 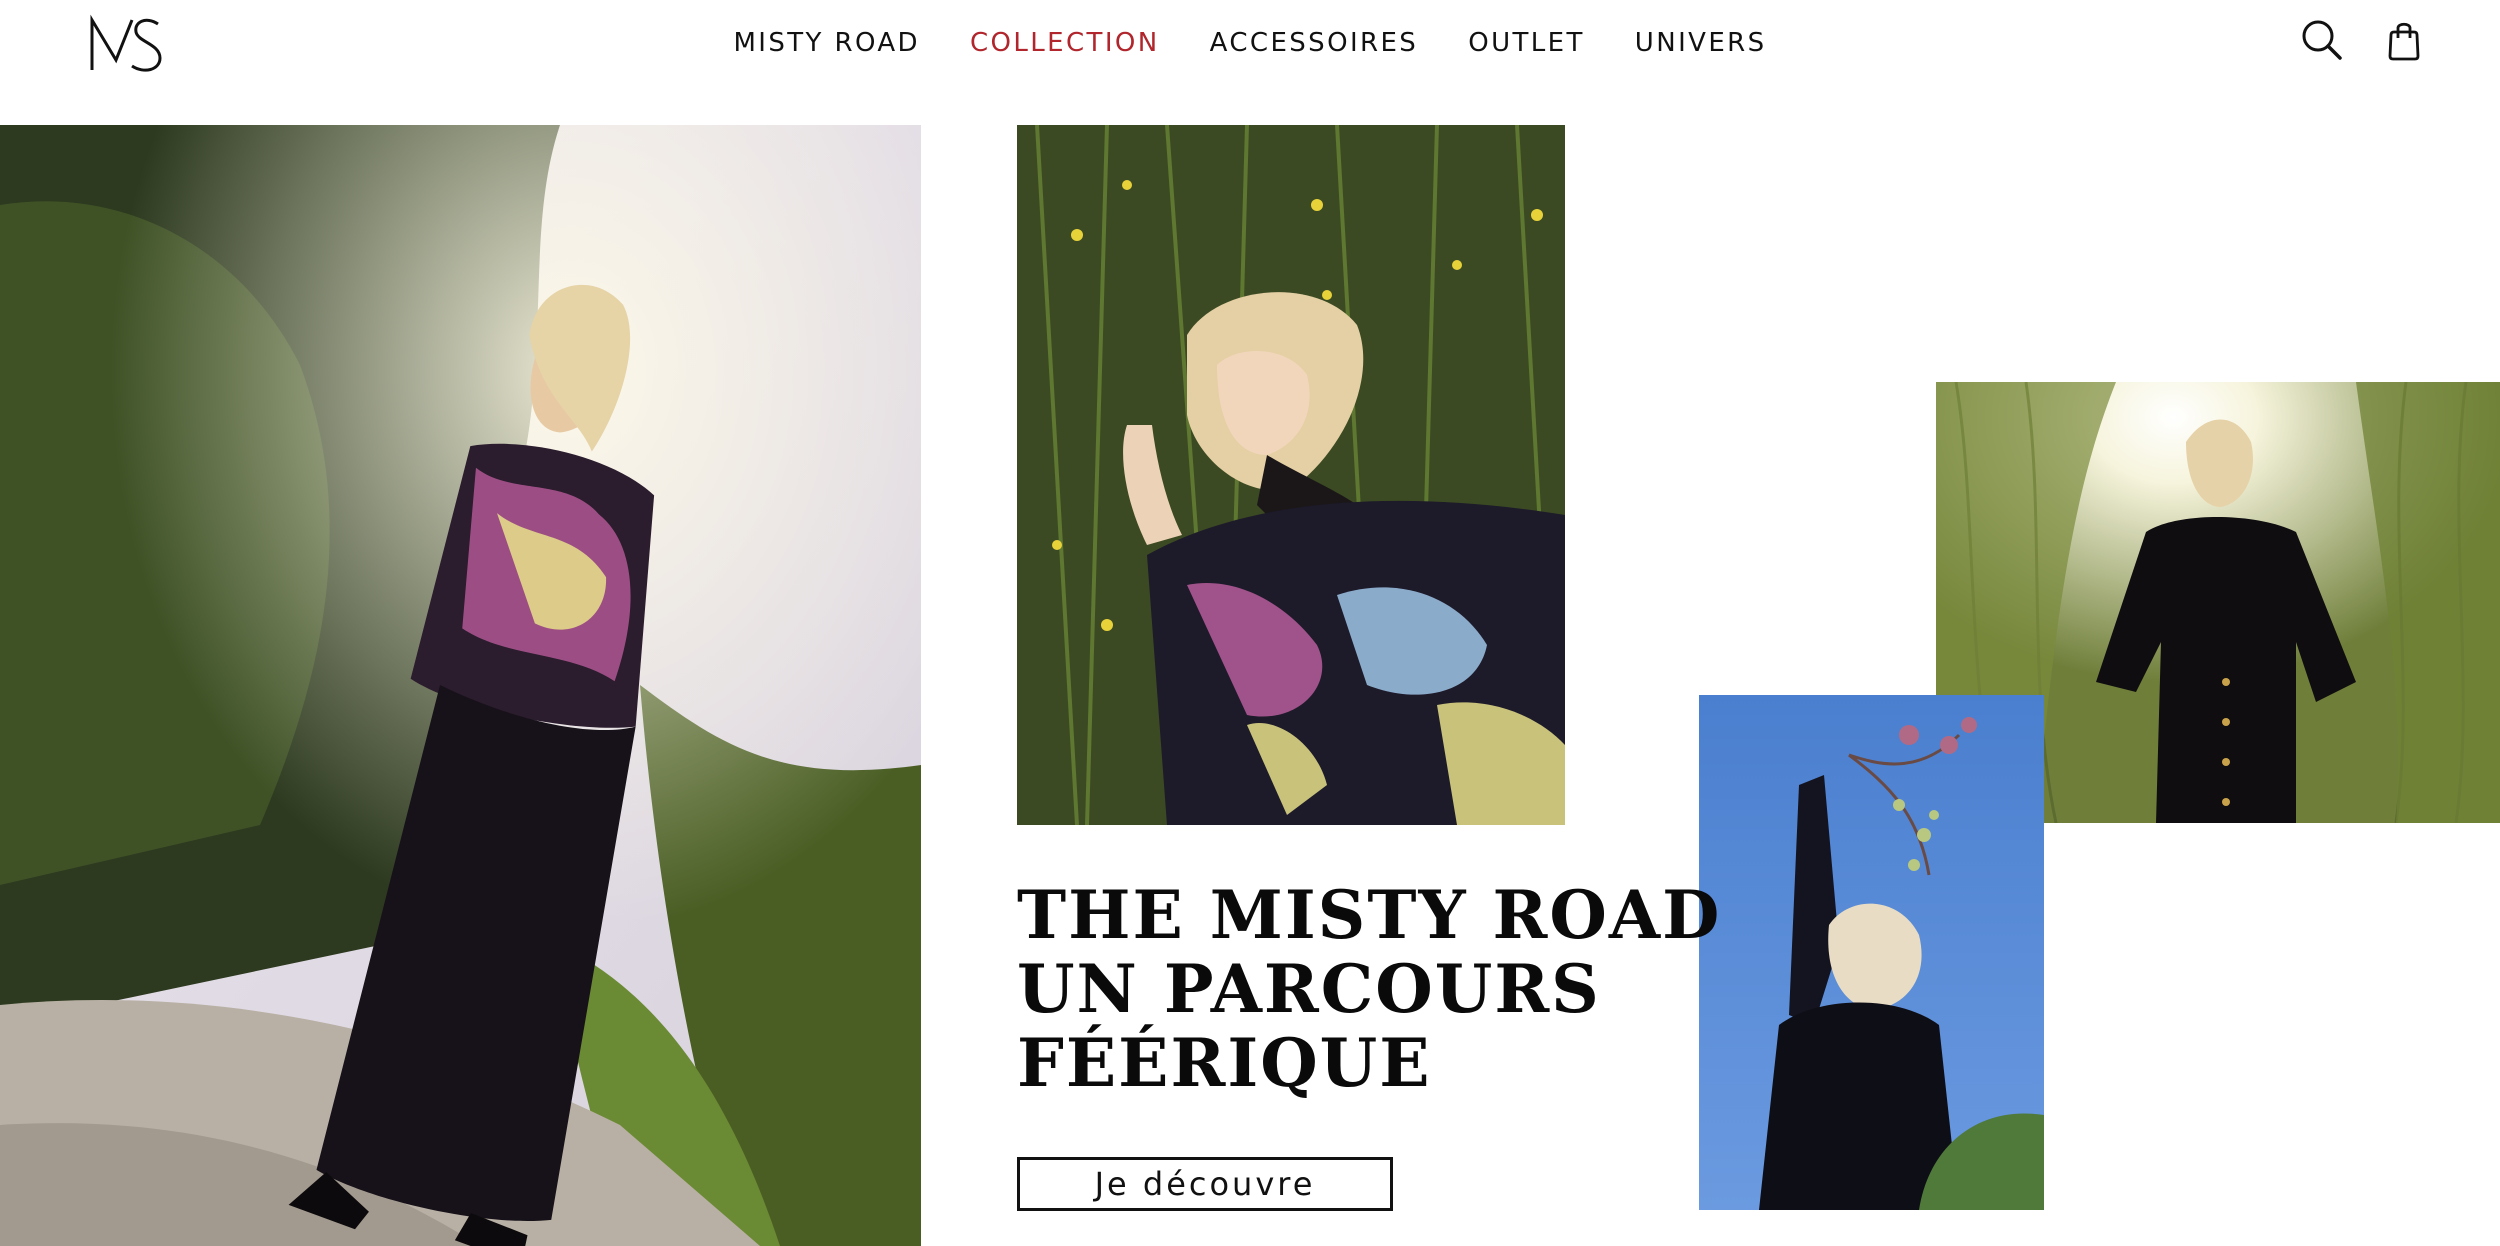 I want to click on hero-headline: THE MISTY ROAD UN PARCOURS FÉÉRIQUE, so click(x=1377, y=989).